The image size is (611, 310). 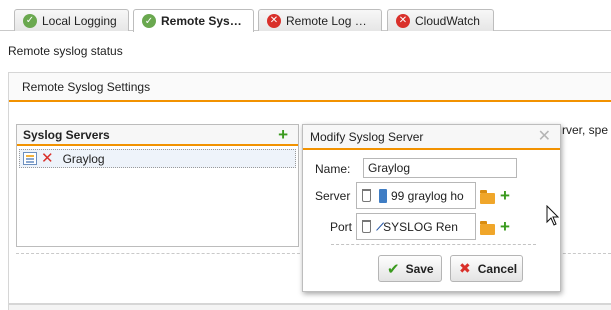 I want to click on server-picker: 99 graylog ho, so click(x=416, y=195).